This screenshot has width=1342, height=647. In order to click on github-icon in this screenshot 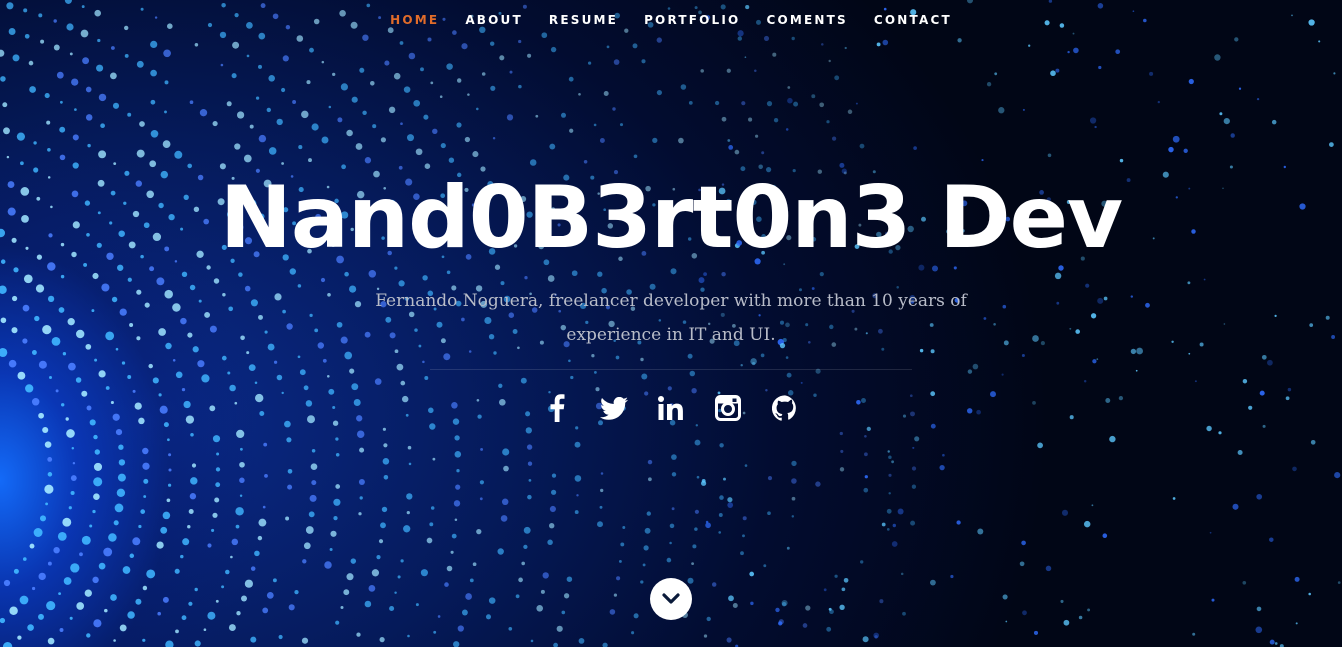, I will do `click(785, 408)`.